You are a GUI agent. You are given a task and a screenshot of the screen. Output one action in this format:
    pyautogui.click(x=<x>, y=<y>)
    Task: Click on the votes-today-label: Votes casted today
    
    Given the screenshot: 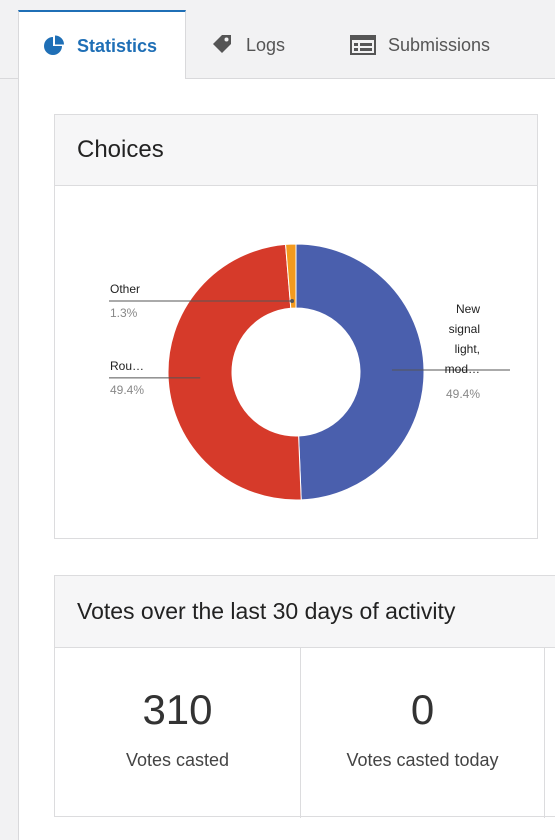 What is the action you would take?
    pyautogui.click(x=422, y=760)
    